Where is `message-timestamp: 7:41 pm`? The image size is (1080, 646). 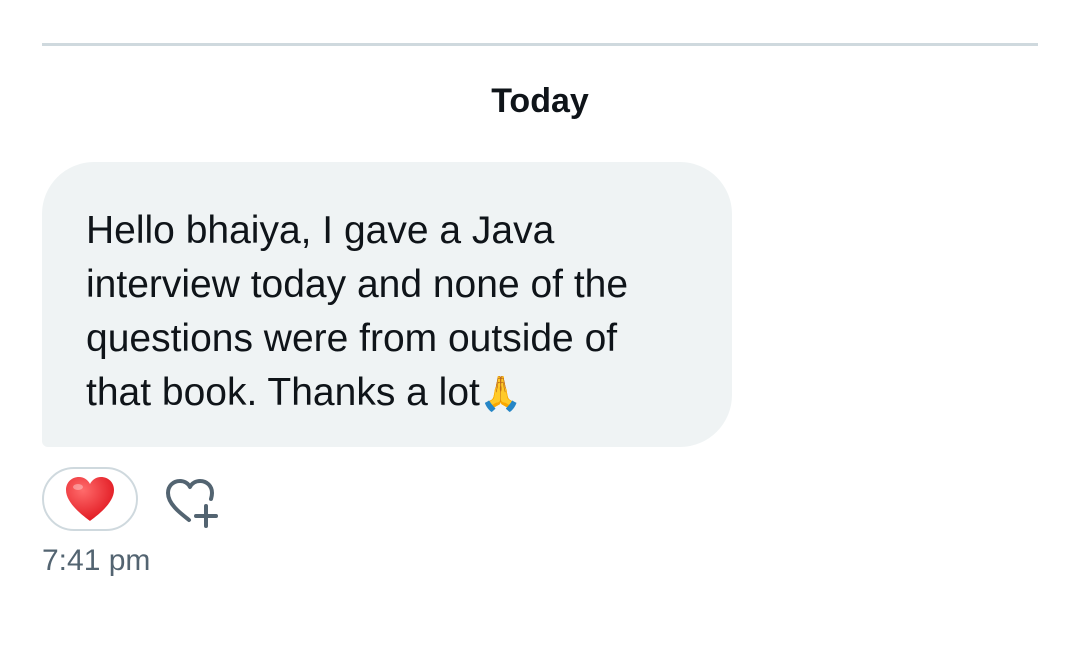
message-timestamp: 7:41 pm is located at coordinates (96, 560).